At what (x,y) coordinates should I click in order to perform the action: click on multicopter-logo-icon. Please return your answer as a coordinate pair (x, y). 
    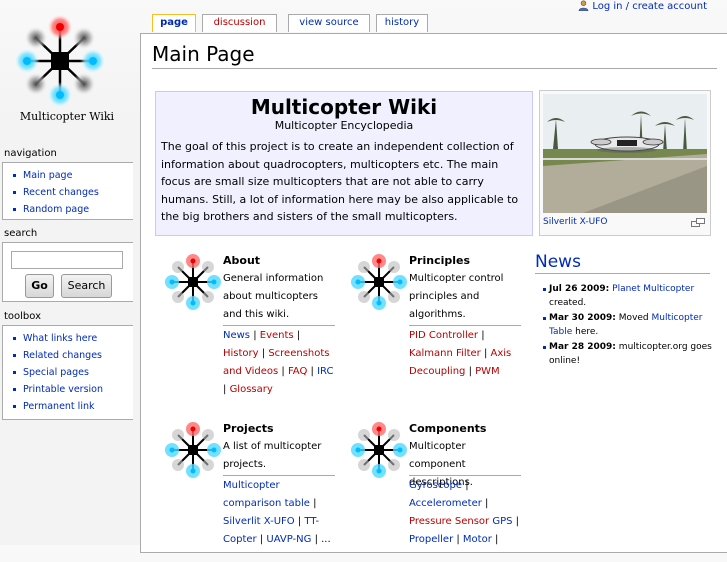
    Looking at the image, I should click on (60, 61).